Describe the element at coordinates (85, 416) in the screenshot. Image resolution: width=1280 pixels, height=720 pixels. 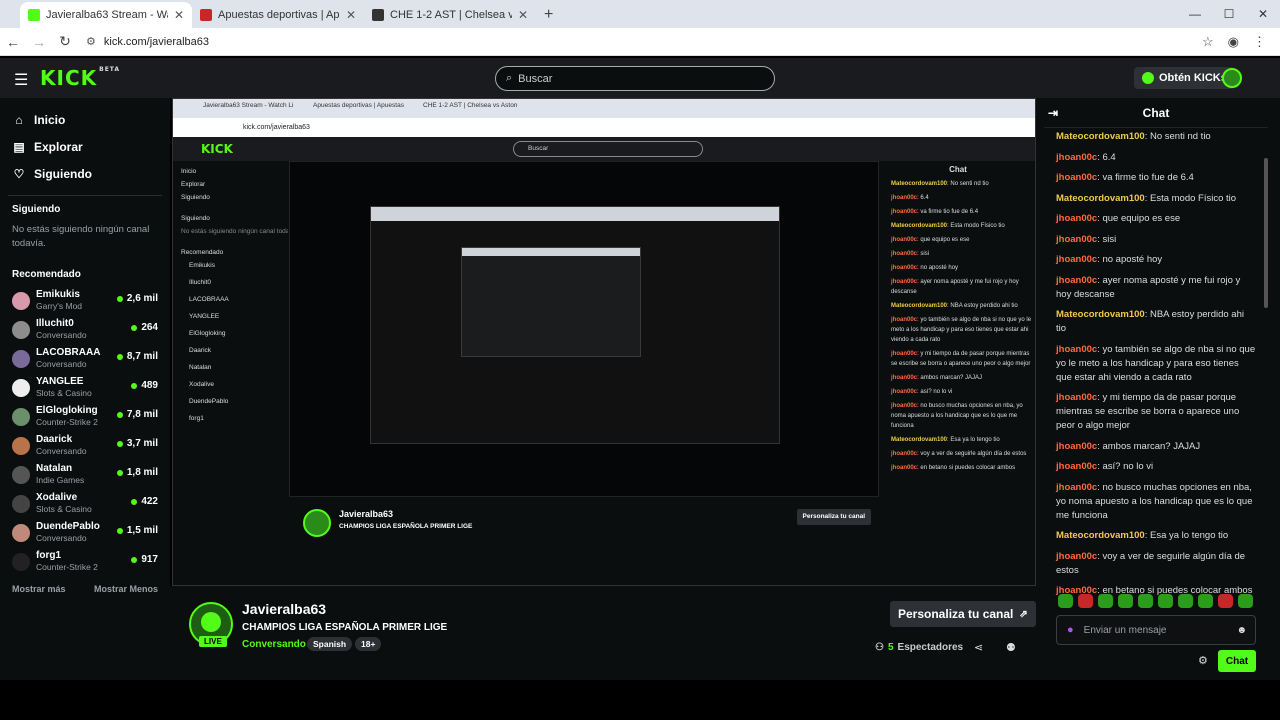
I see `recommended-channel: ElGlogloking Counter-Strike 2 7,8 mil` at that location.